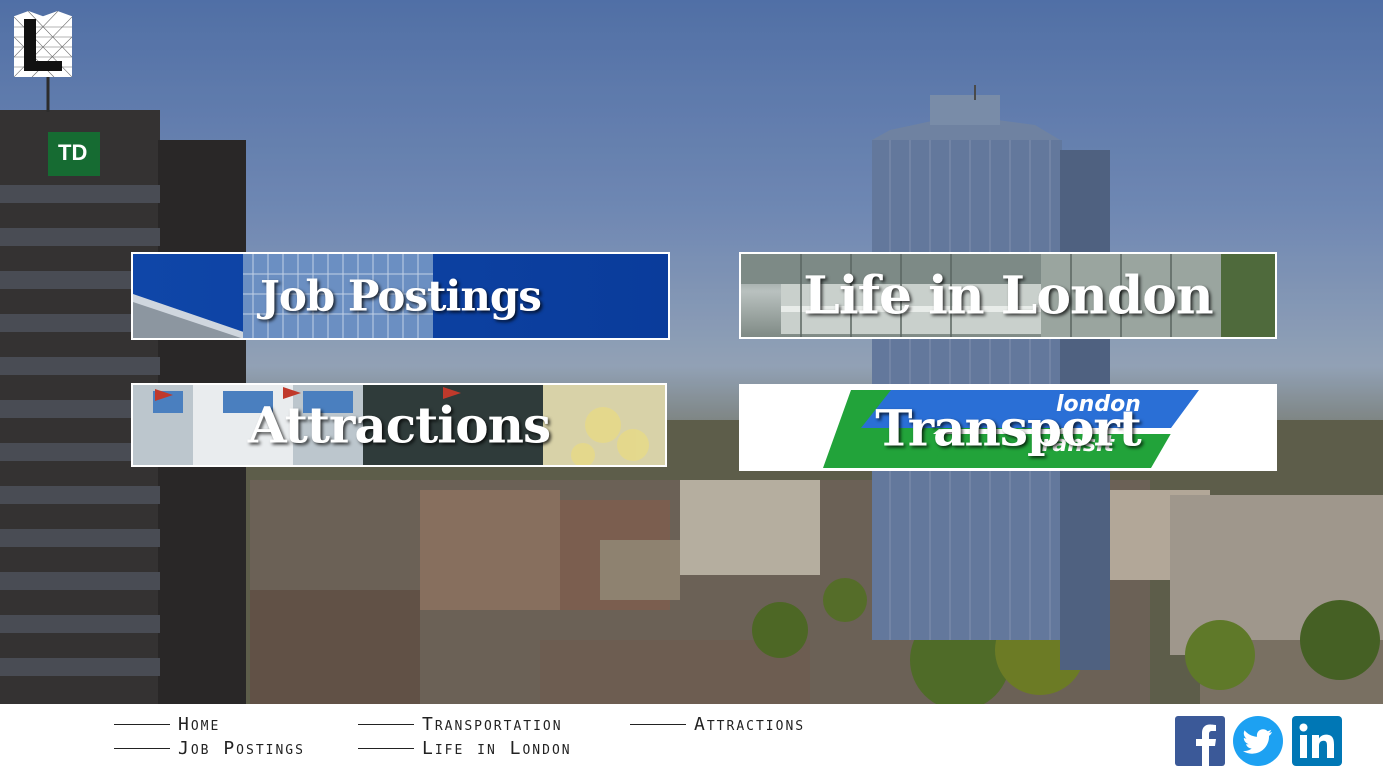  I want to click on nav-attractions-link: Attractions, so click(717, 724).